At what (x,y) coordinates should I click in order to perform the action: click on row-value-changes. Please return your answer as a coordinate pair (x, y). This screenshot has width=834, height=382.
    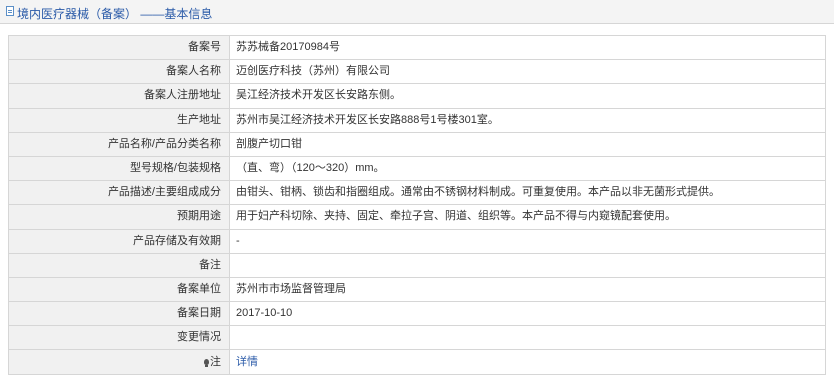
    Looking at the image, I should click on (527, 338).